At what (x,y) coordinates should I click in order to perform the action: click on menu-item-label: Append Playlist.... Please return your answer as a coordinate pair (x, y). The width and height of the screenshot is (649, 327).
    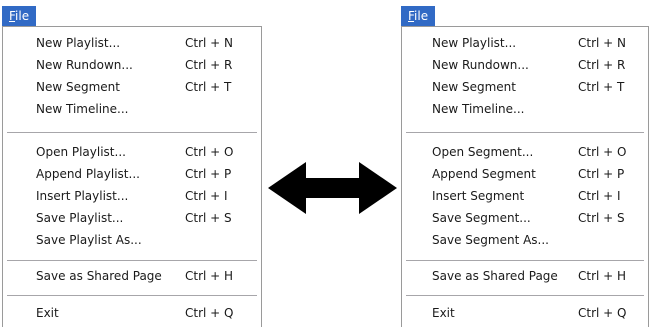
    Looking at the image, I should click on (88, 174).